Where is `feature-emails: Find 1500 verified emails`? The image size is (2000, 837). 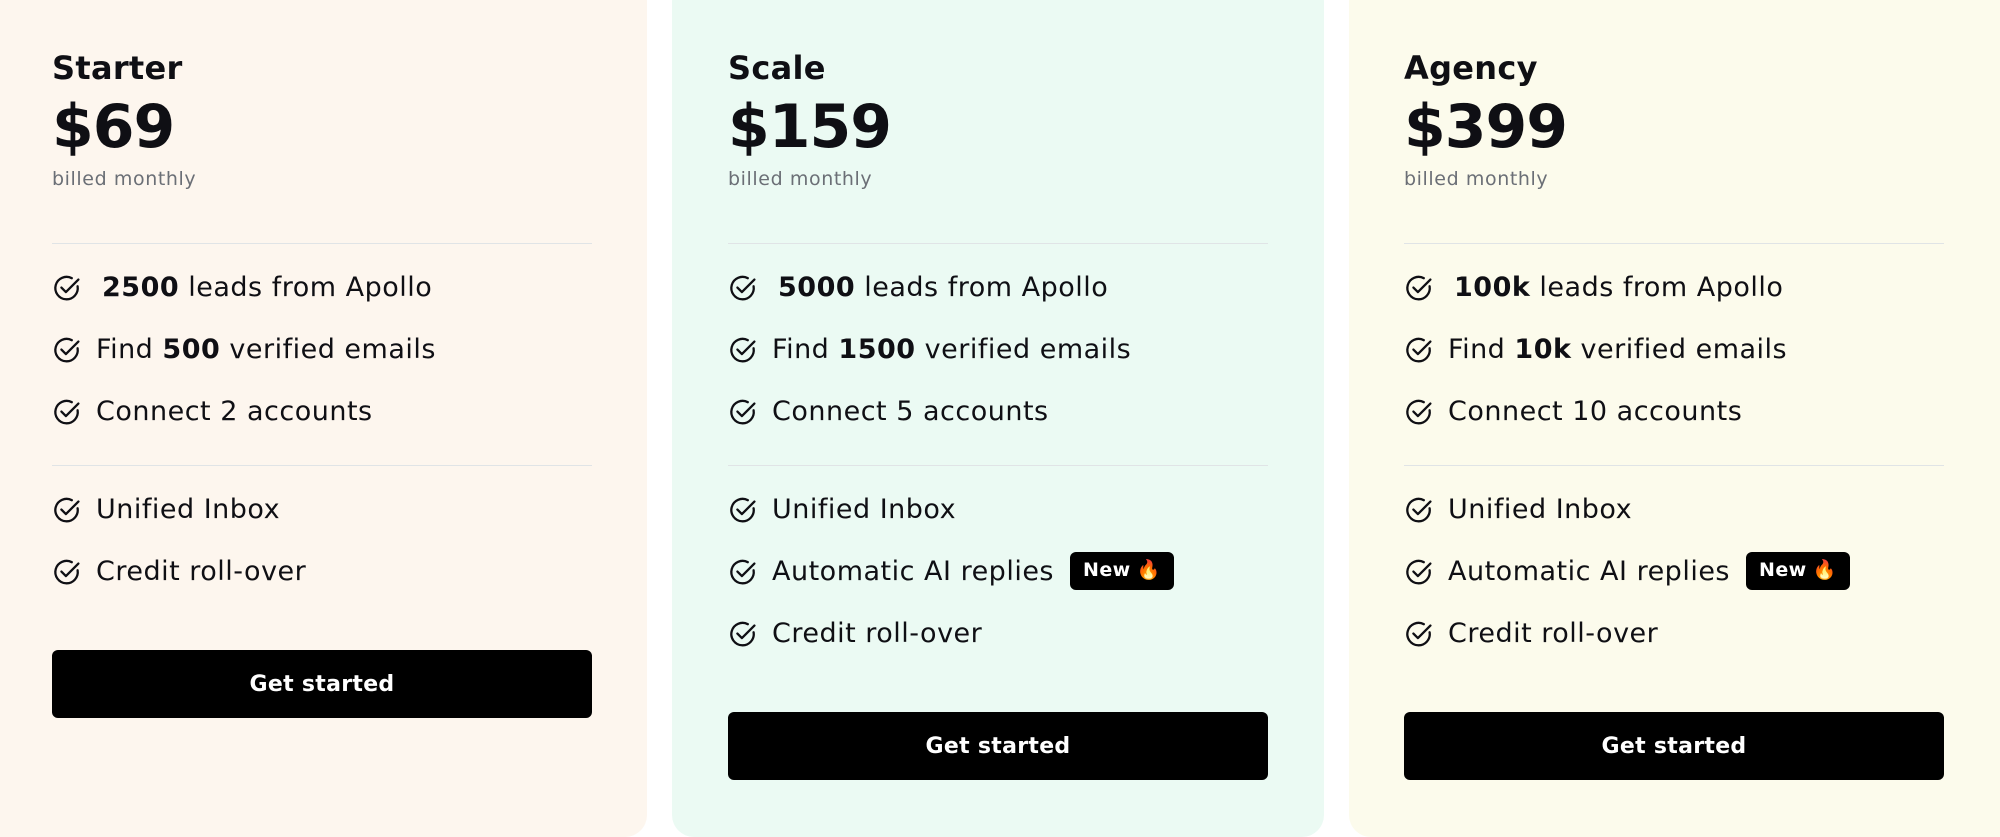 feature-emails: Find 1500 verified emails is located at coordinates (929, 363).